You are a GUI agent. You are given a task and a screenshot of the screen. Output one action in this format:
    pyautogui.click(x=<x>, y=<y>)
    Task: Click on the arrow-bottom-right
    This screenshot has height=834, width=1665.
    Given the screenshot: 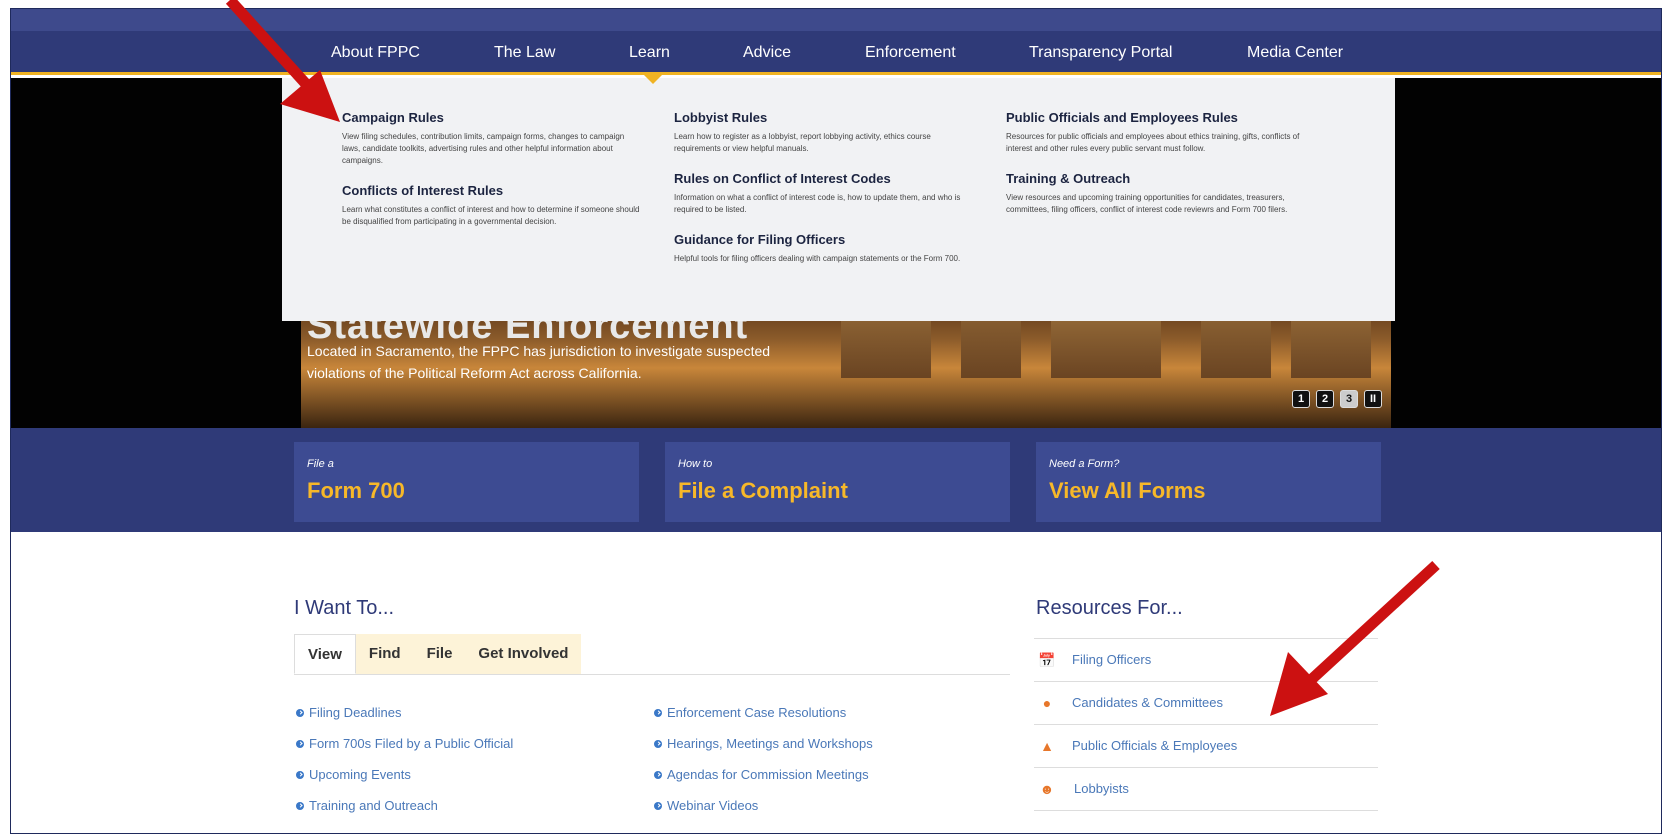 What is the action you would take?
    pyautogui.click(x=1355, y=638)
    